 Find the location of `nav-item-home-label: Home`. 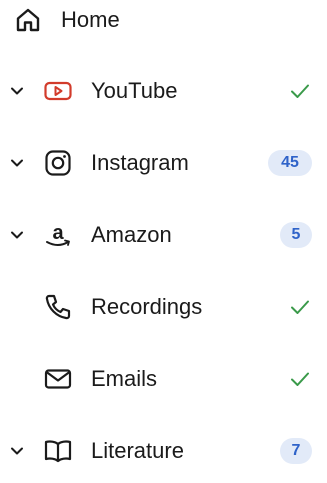

nav-item-home-label: Home is located at coordinates (90, 19).